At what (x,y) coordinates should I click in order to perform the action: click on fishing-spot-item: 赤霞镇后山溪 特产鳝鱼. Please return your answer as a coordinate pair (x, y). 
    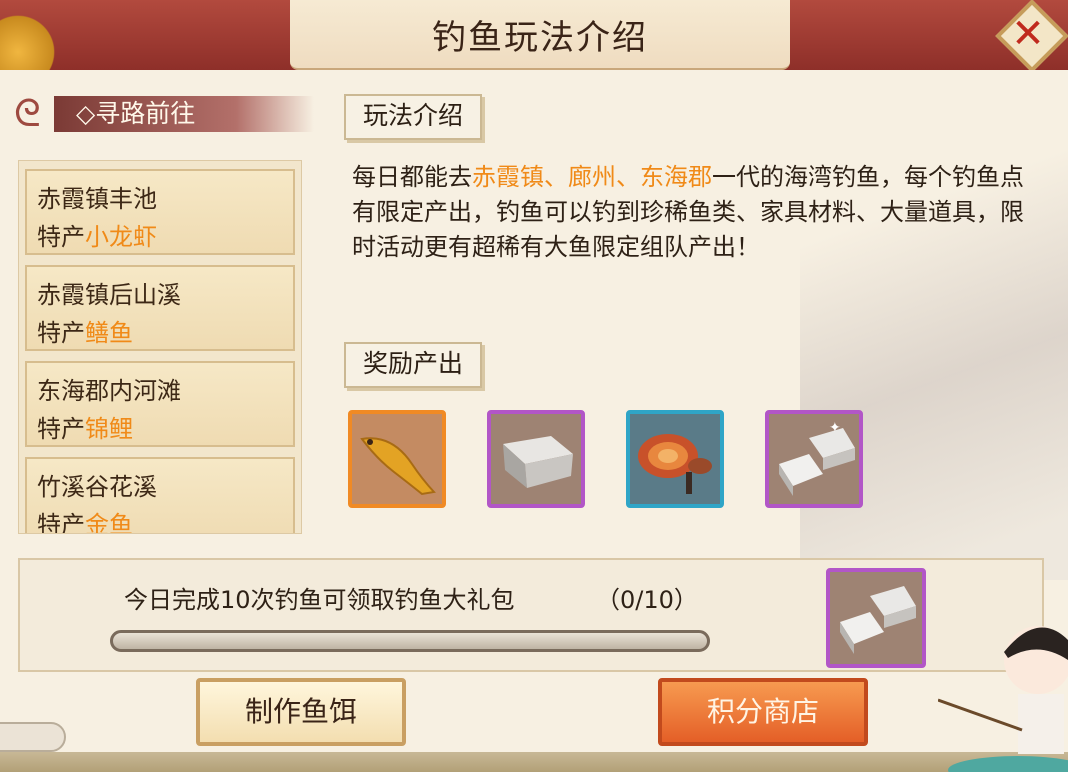
    Looking at the image, I should click on (160, 308).